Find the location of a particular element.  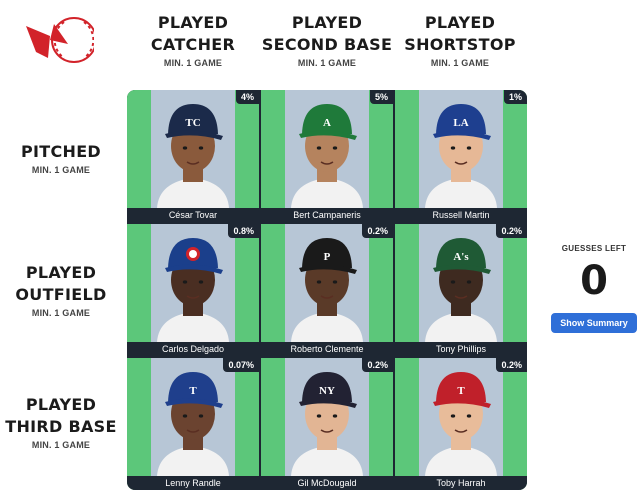

grid-cell: A 5% Bert Campaneris is located at coordinates (327, 156).